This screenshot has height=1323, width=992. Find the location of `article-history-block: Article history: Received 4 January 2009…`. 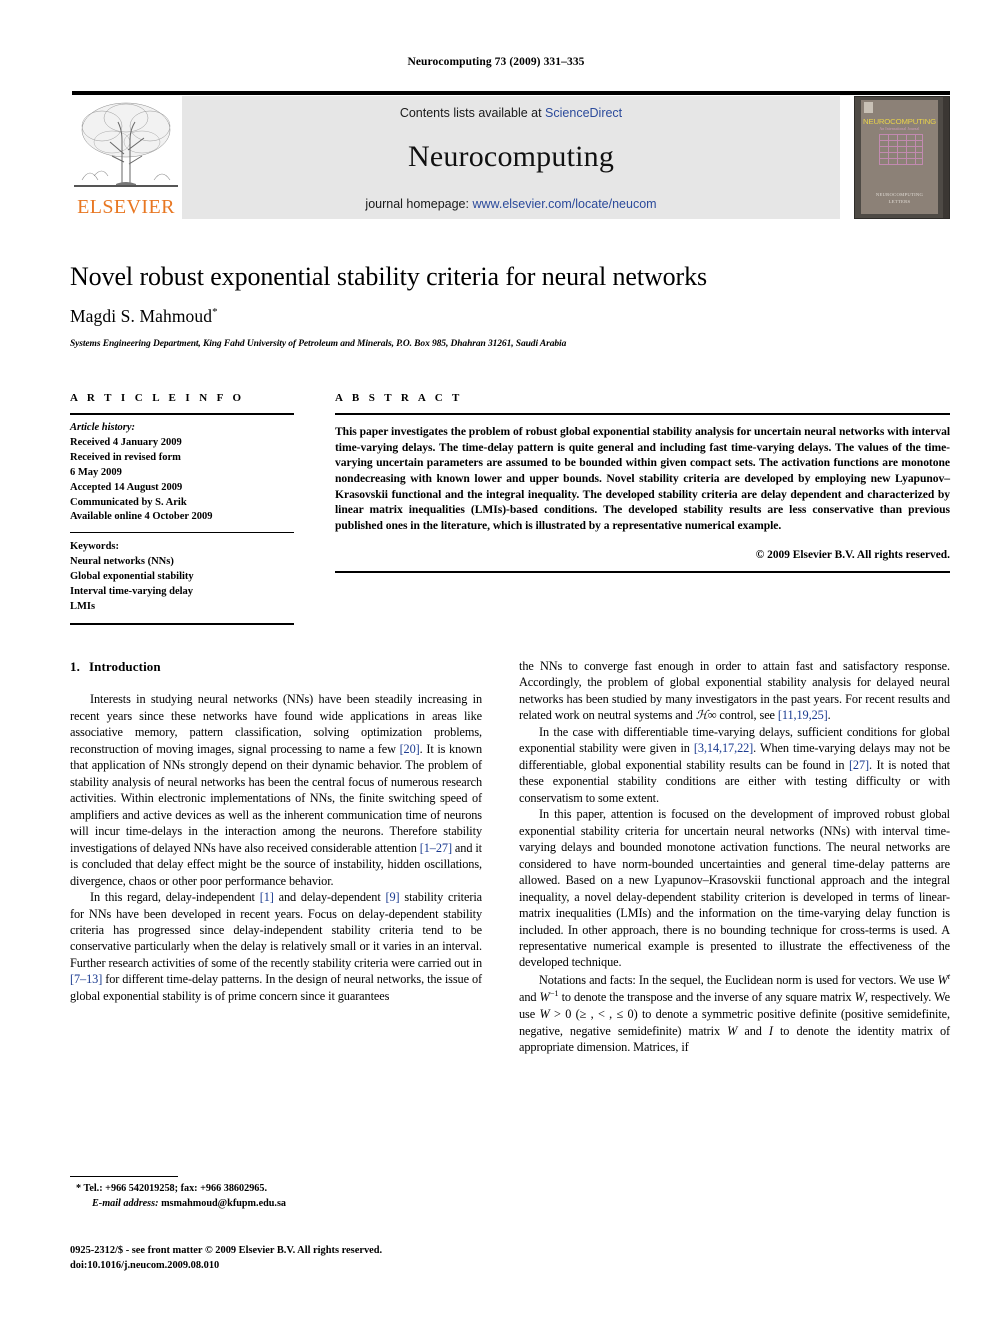

article-history-block: Article history: Received 4 January 2009… is located at coordinates (182, 473).